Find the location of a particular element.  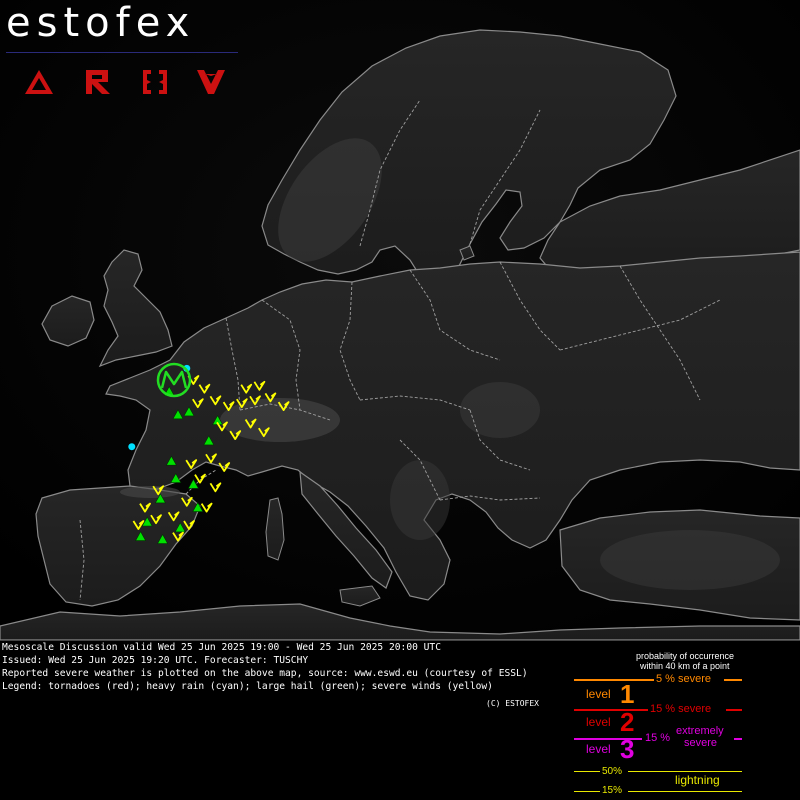

nav-bar is located at coordinates (127, 82).